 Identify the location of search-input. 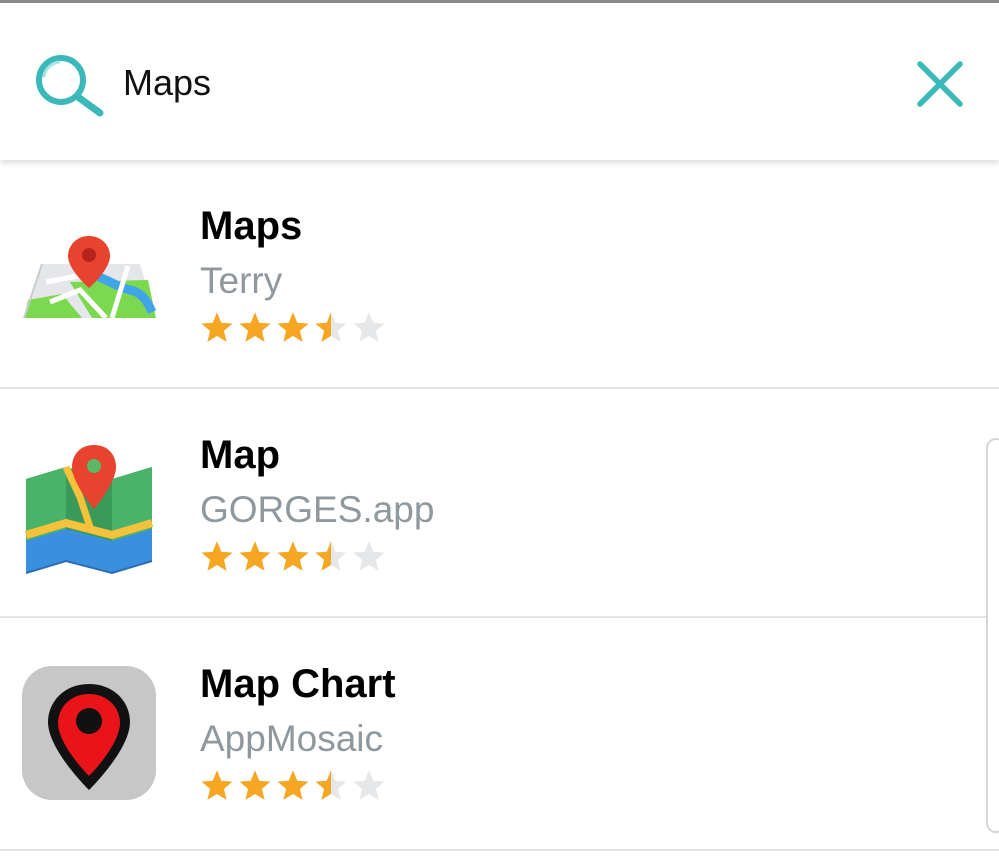
(473, 83).